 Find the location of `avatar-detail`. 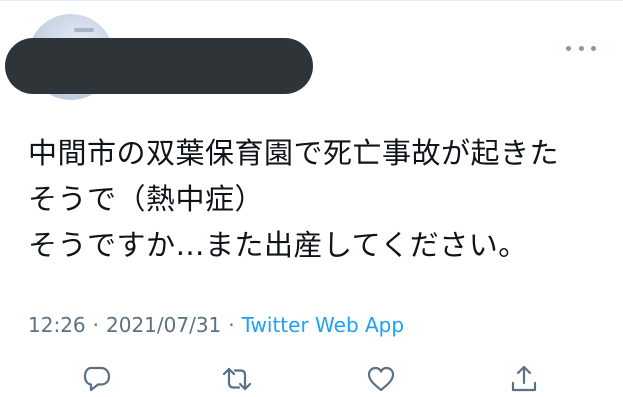

avatar-detail is located at coordinates (84, 30).